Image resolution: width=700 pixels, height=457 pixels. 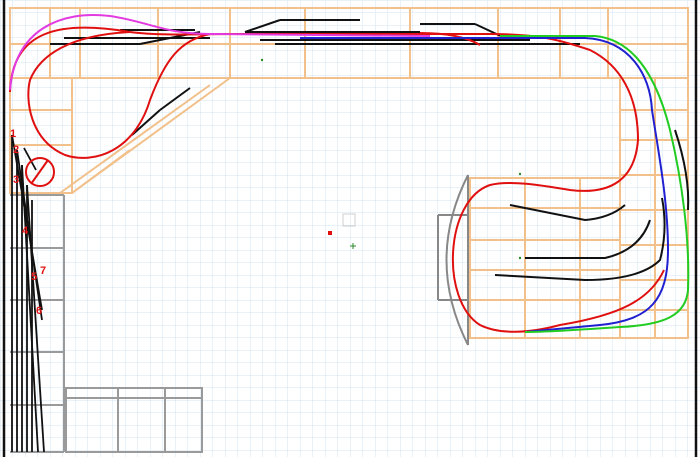 What do you see at coordinates (34, 277) in the screenshot?
I see `turnout-label-5: 5` at bounding box center [34, 277].